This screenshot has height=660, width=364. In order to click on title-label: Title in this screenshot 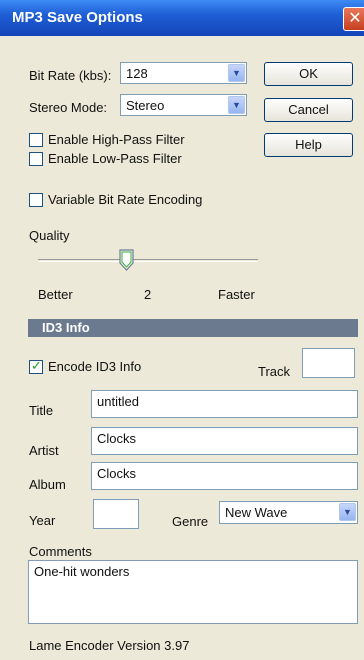, I will do `click(41, 410)`.